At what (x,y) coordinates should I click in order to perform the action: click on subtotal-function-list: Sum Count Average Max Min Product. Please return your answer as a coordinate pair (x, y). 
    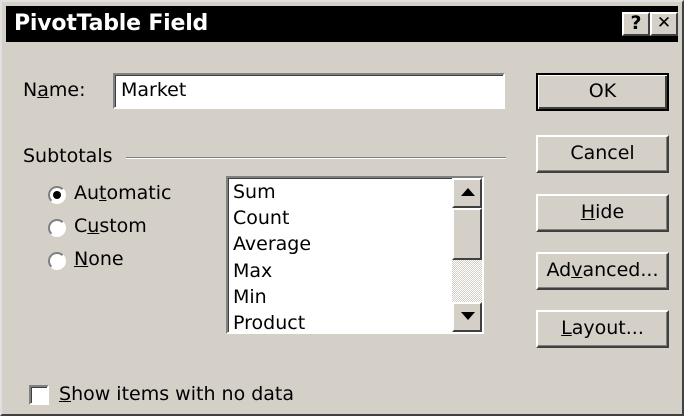
    Looking at the image, I should click on (355, 255).